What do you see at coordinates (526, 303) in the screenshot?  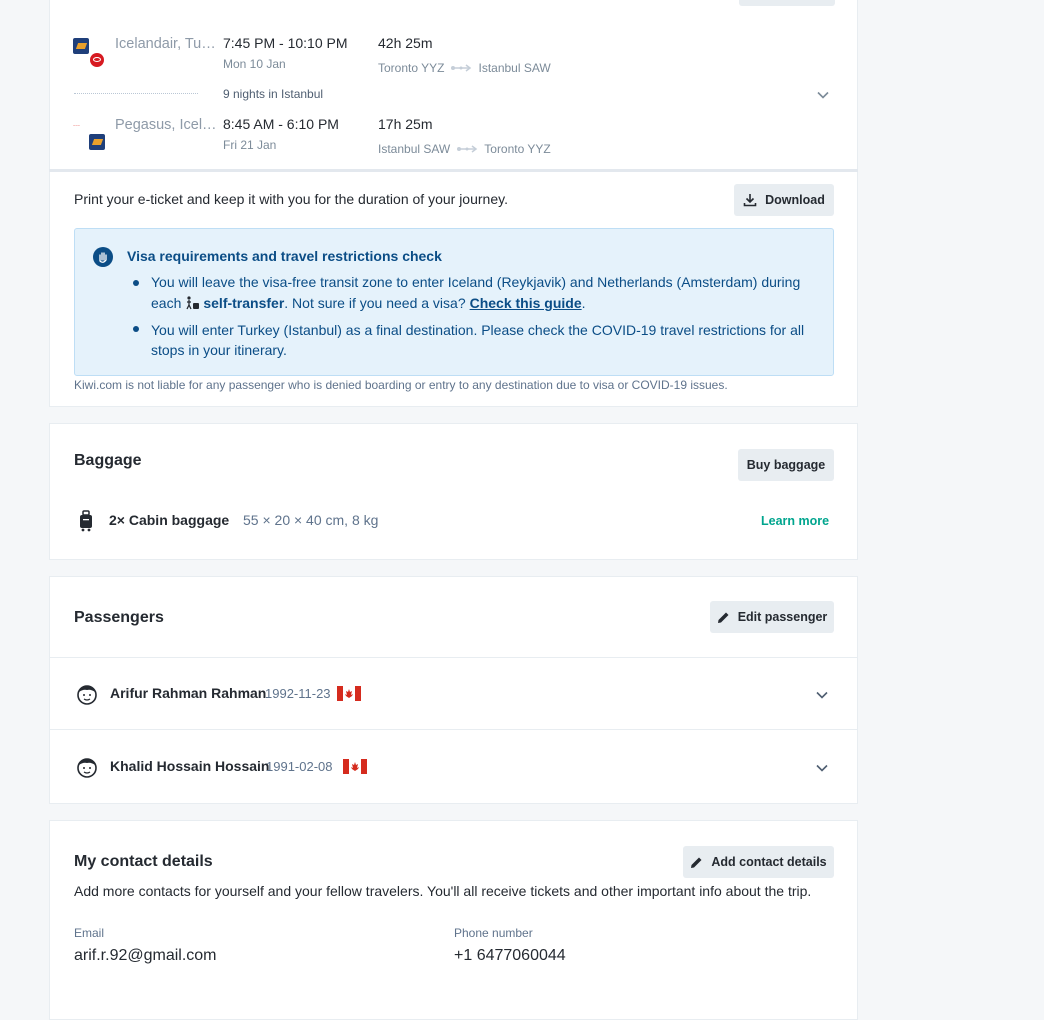 I see `check-guide-link: Check this guide` at bounding box center [526, 303].